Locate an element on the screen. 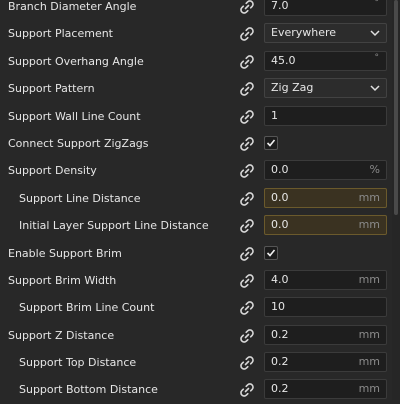 Image resolution: width=400 pixels, height=404 pixels. setting-label: Support Top Distance is located at coordinates (78, 363).